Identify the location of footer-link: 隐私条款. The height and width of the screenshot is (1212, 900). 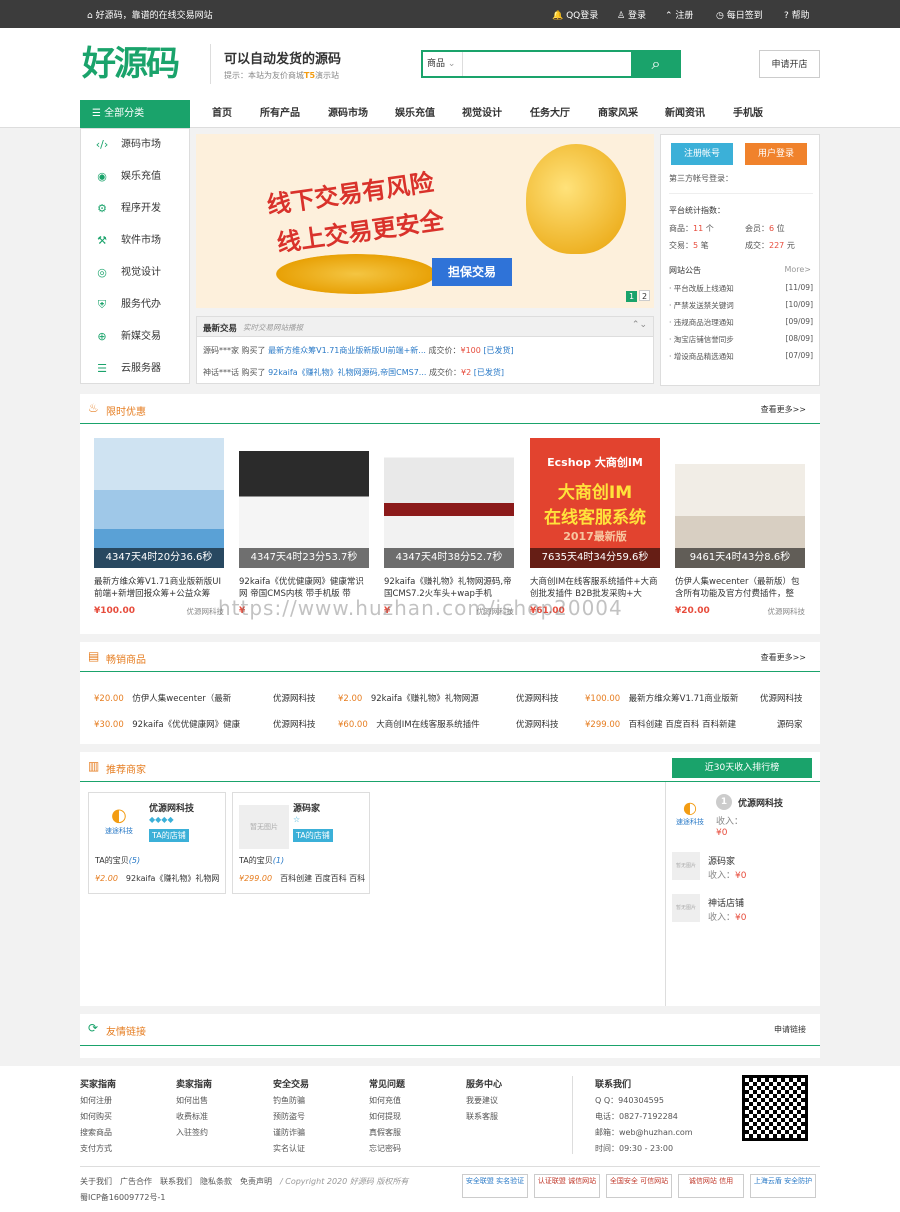
(216, 1181).